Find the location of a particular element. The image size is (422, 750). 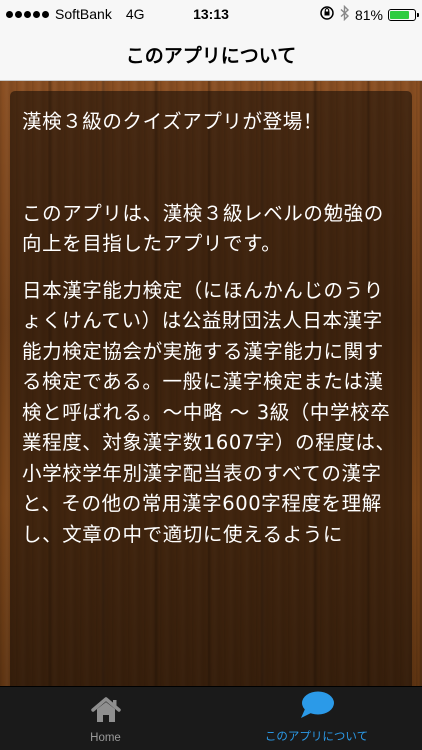

bluetooth-icon is located at coordinates (345, 14).